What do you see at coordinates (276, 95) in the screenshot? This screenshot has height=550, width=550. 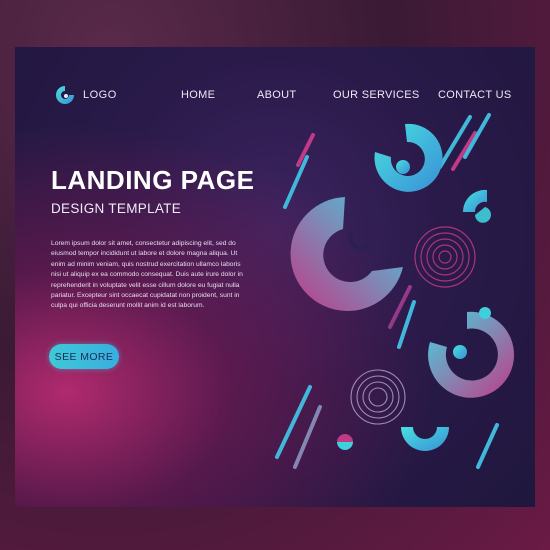 I see `nav-about: ABOUT` at bounding box center [276, 95].